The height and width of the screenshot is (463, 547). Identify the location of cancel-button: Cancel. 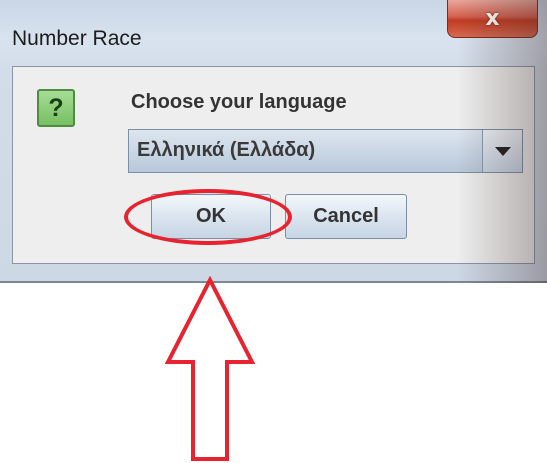
(346, 216).